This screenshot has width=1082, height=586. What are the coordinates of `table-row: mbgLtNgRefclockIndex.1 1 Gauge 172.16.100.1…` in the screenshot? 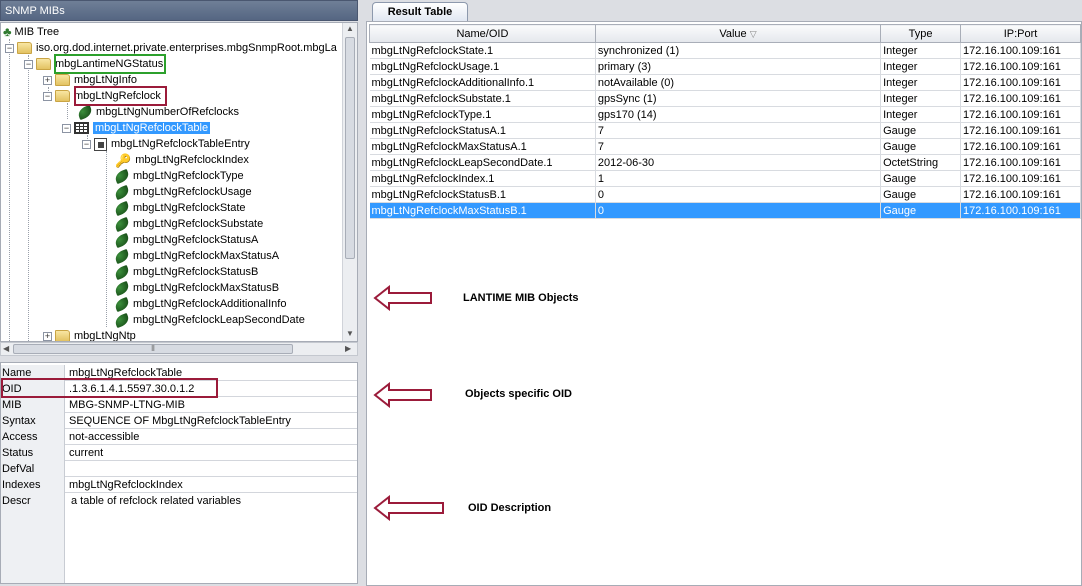 It's located at (725, 178).